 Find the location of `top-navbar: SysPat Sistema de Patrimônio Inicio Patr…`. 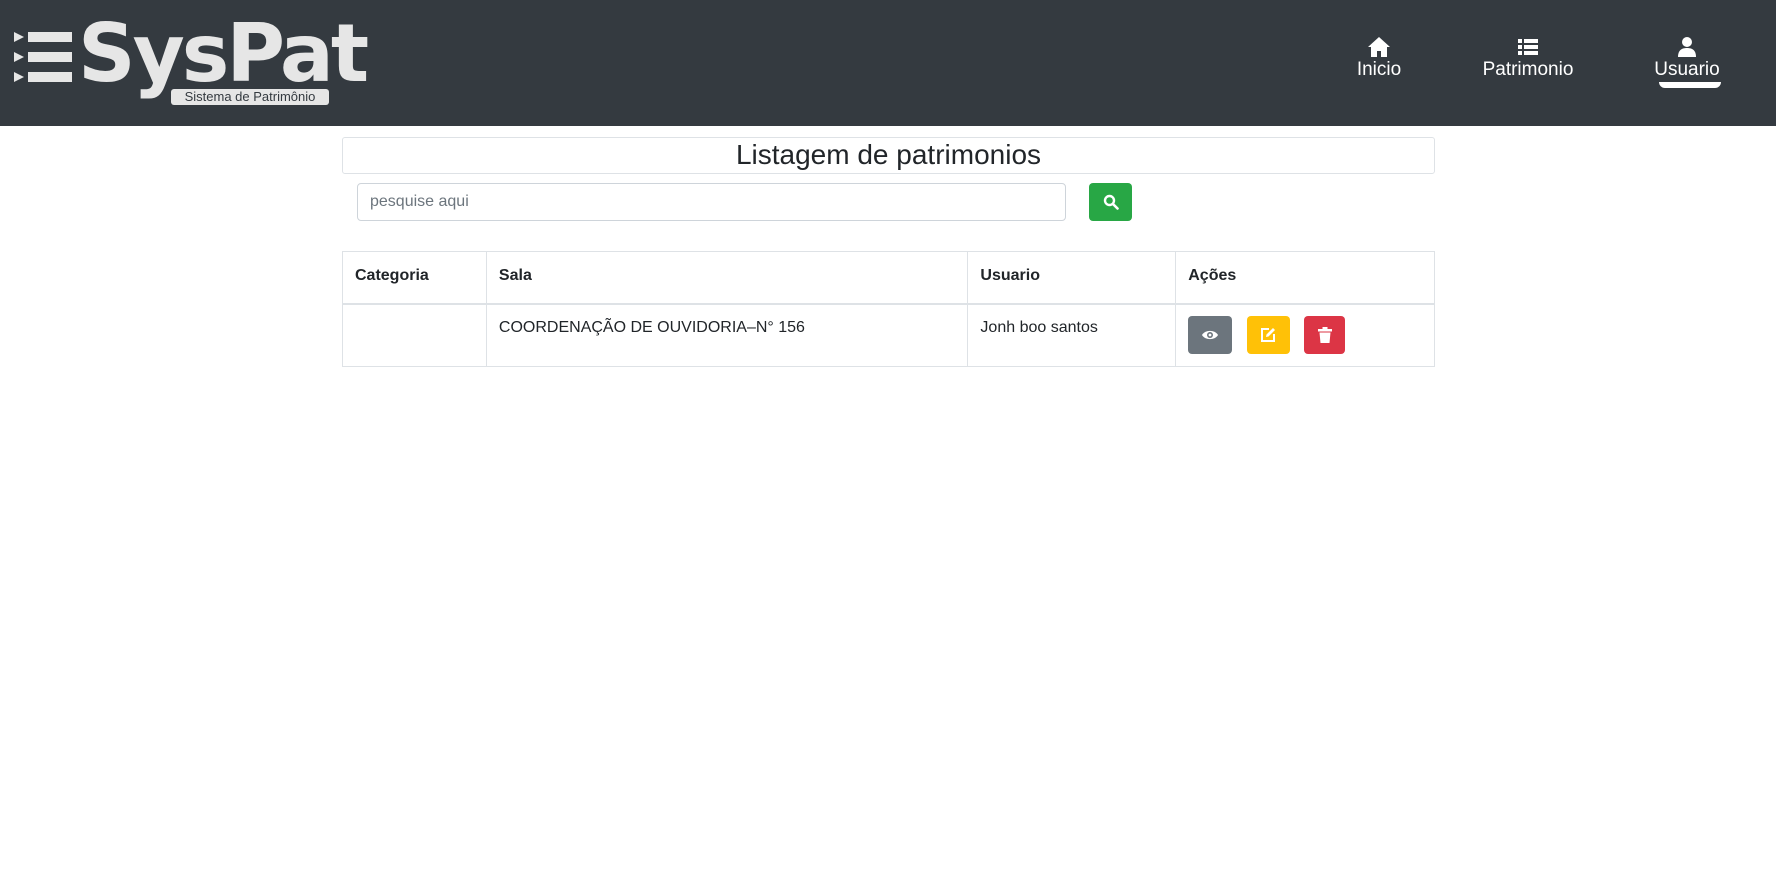

top-navbar: SysPat Sistema de Patrimônio Inicio Patr… is located at coordinates (888, 63).